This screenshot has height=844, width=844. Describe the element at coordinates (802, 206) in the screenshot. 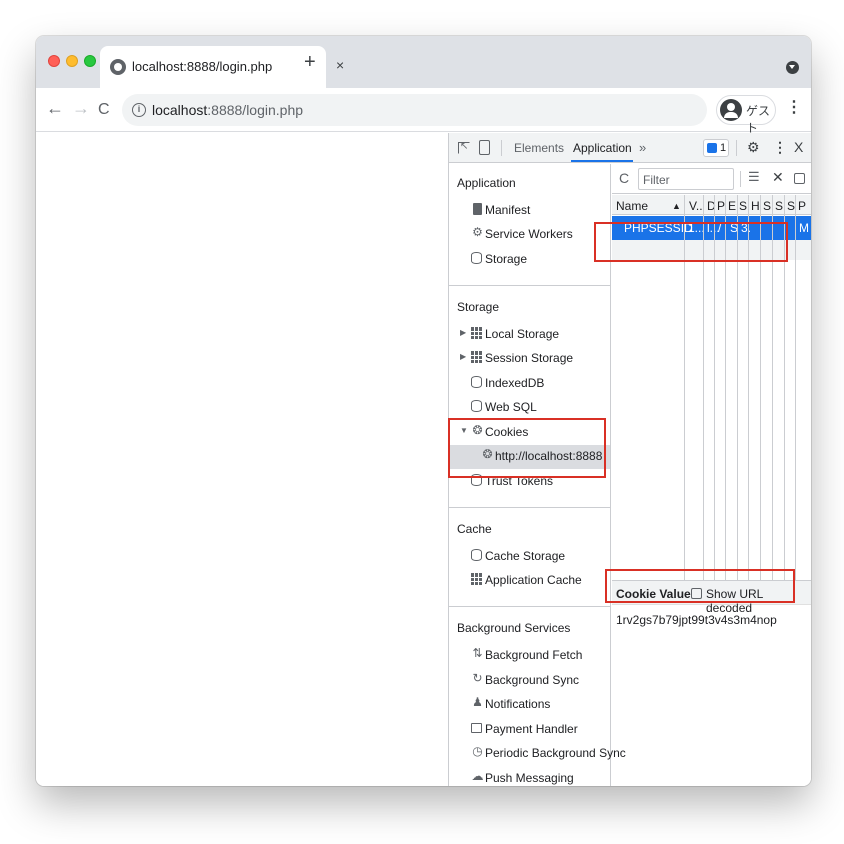

I see `column-header-priority: P` at that location.